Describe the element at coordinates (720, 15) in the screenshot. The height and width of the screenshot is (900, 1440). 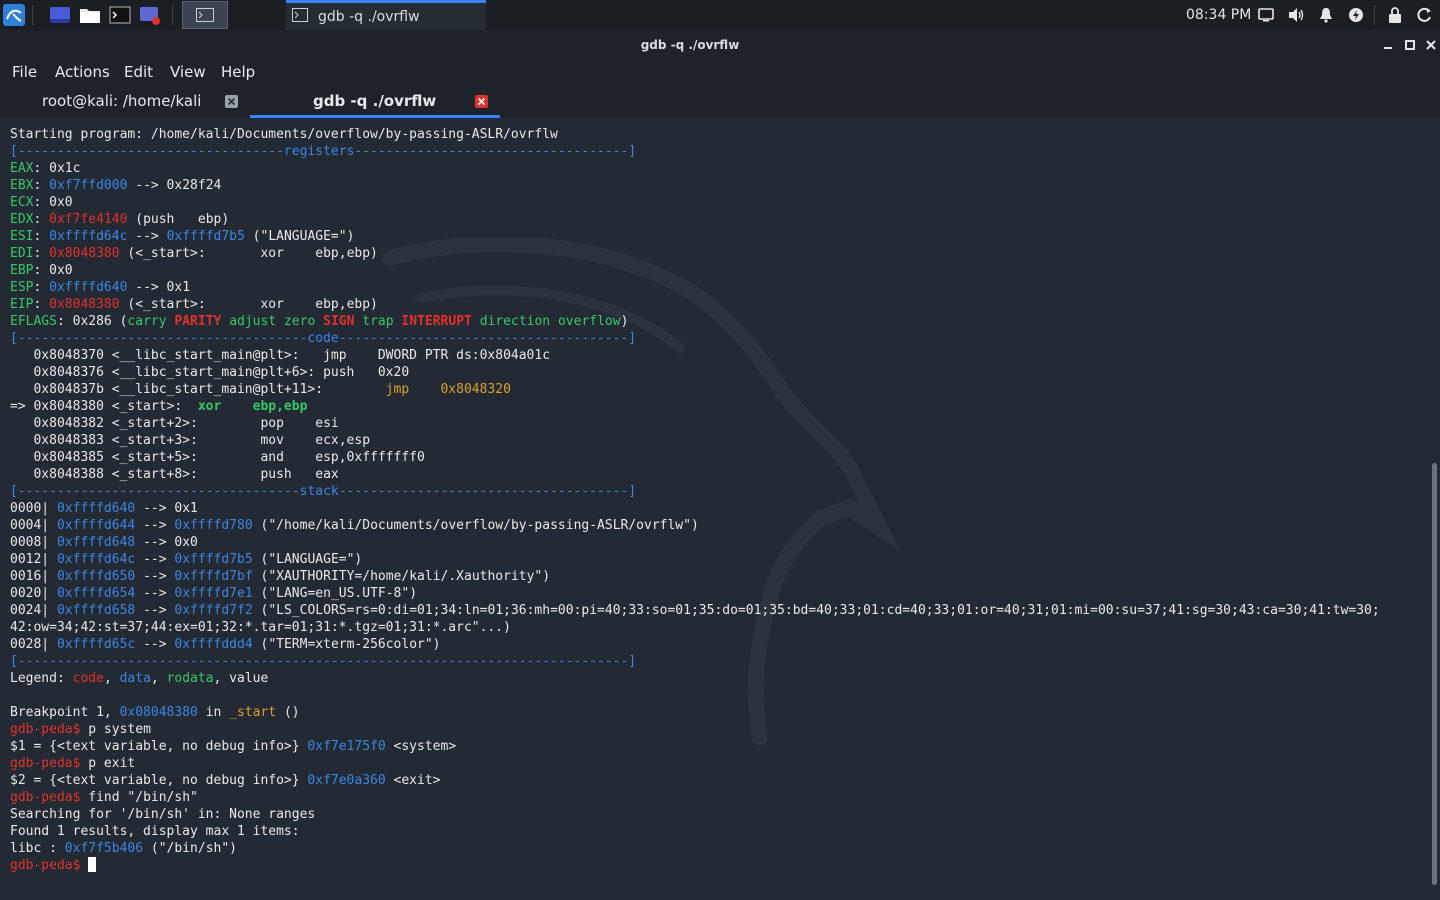
I see `taskbar: gdb -q ./ovrflw 08:34 PM` at that location.